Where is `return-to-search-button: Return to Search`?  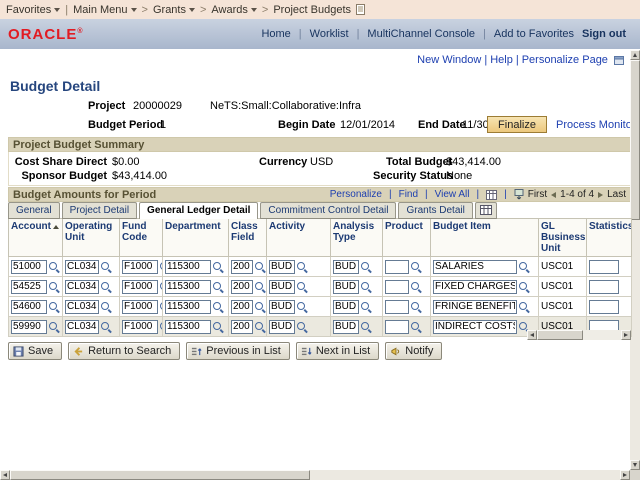 return-to-search-button: Return to Search is located at coordinates (124, 351).